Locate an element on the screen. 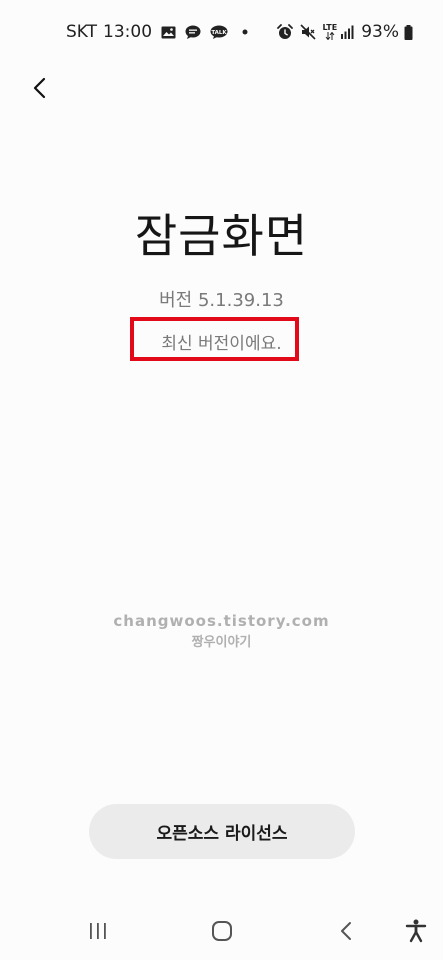 This screenshot has height=960, width=443. battery-percent: 93% is located at coordinates (380, 32).